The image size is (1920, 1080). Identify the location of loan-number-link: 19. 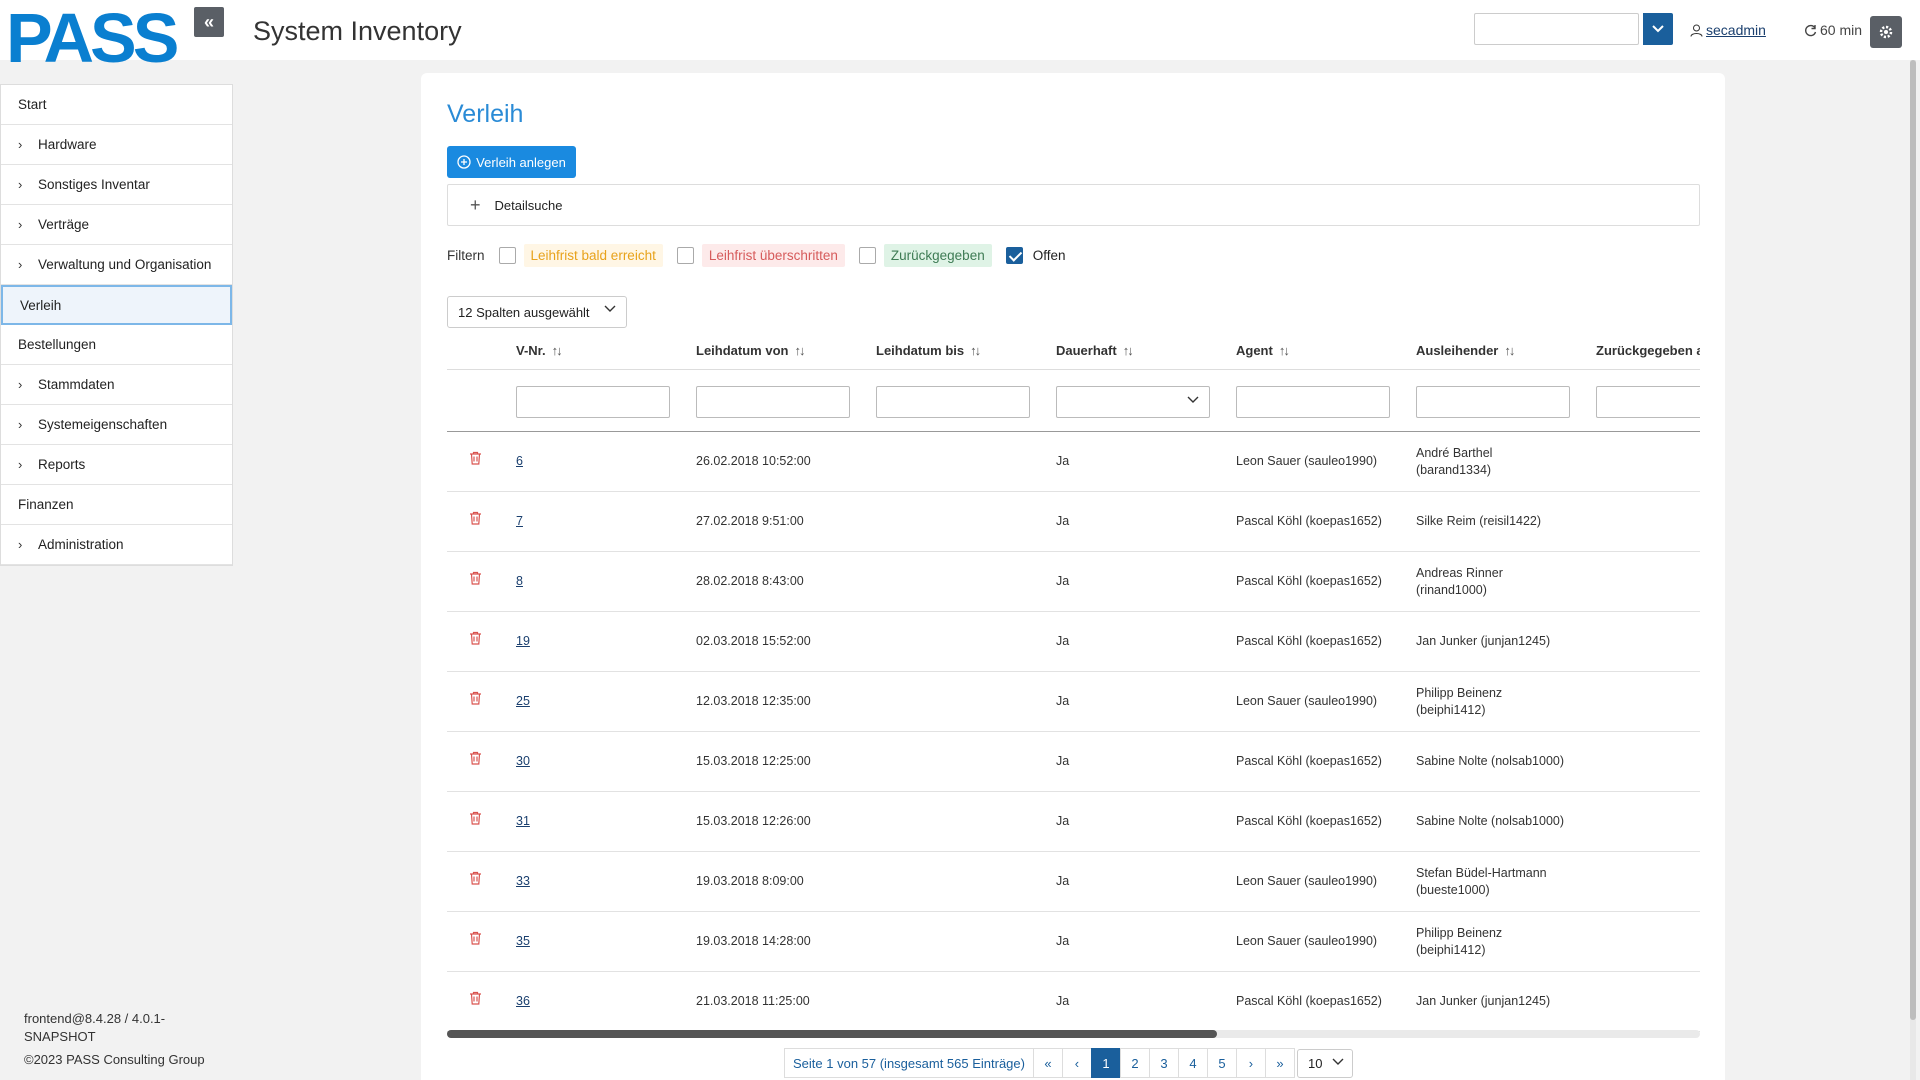
(523, 641).